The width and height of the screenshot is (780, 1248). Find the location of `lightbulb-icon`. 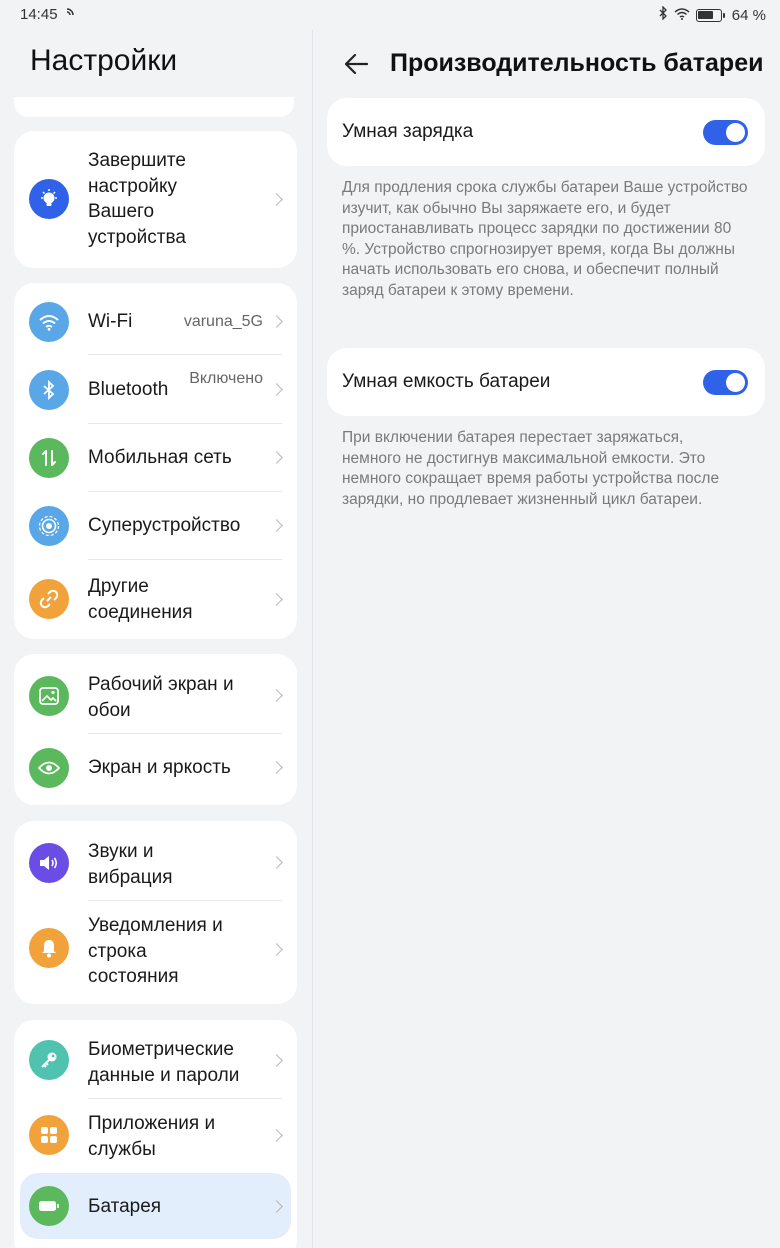

lightbulb-icon is located at coordinates (49, 199).